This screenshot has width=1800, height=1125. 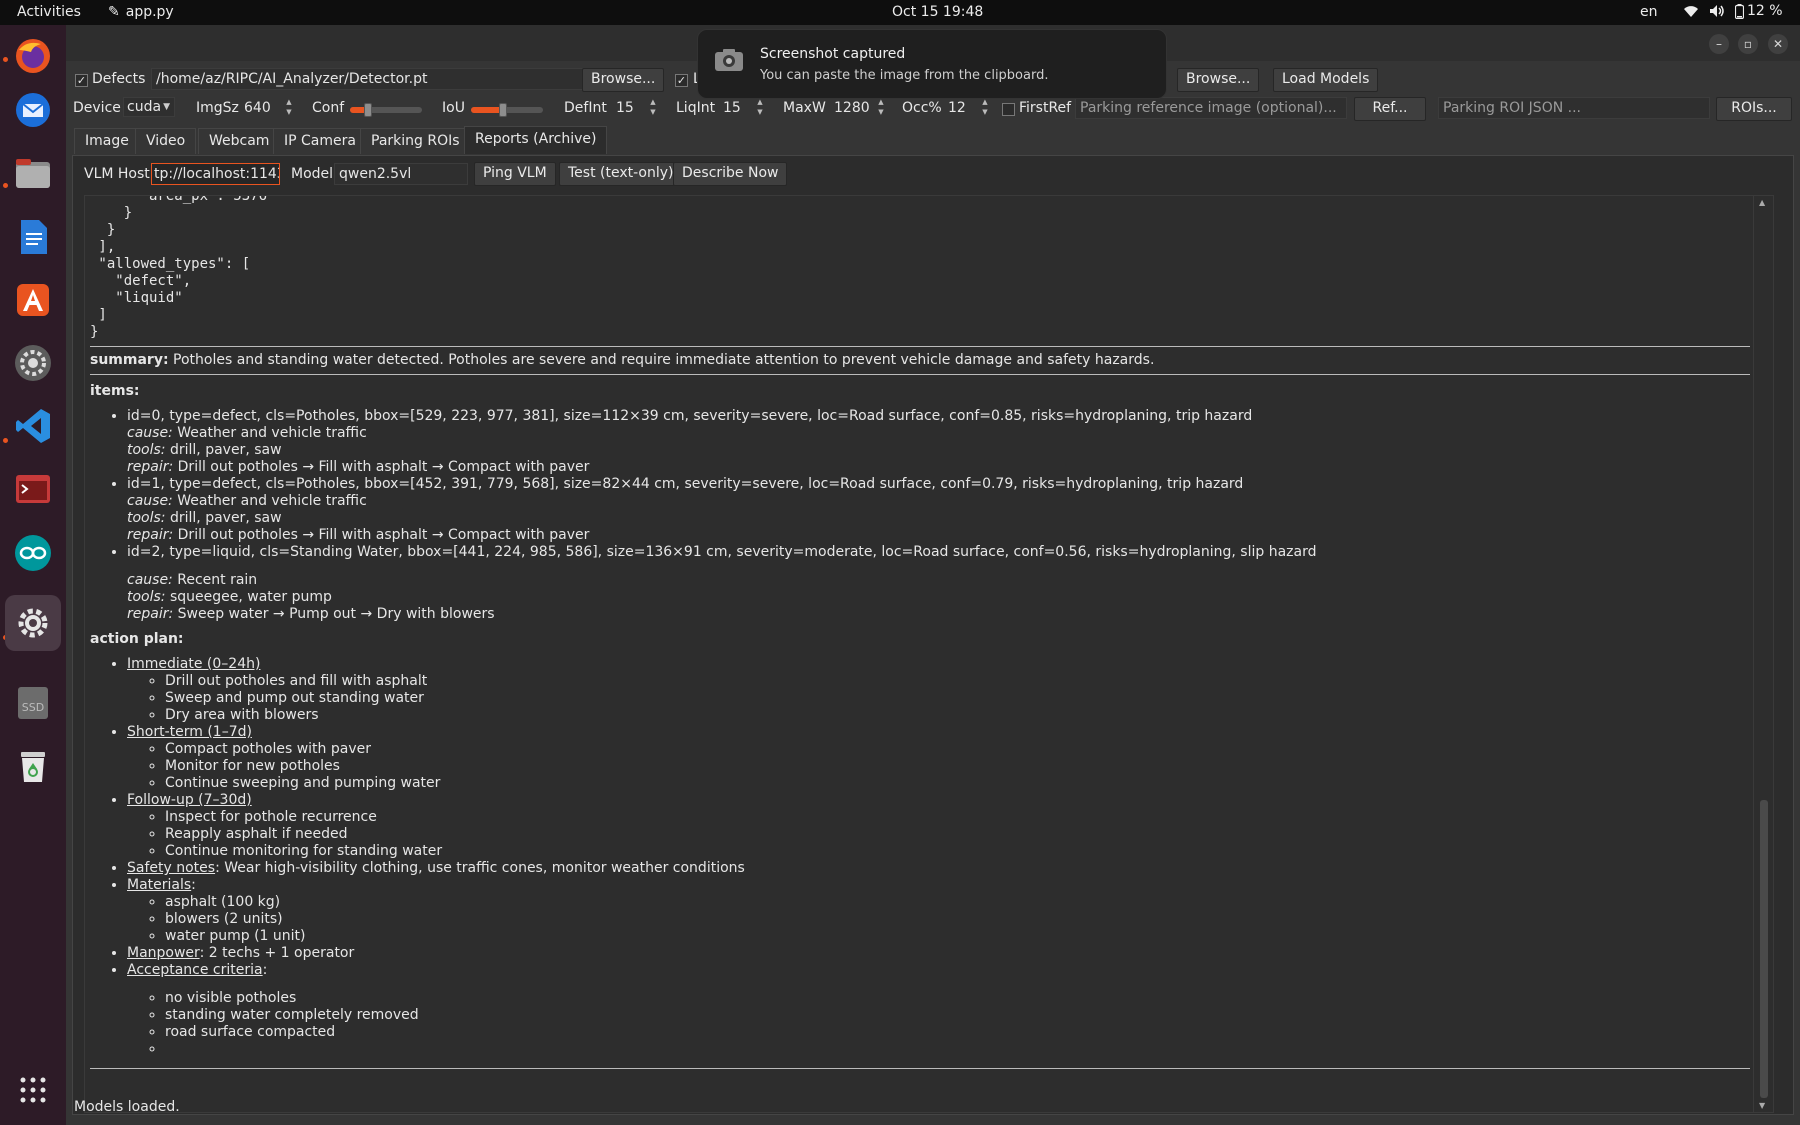 I want to click on list-item: Drill out potholes and fill with asphalt, so click(x=957, y=681).